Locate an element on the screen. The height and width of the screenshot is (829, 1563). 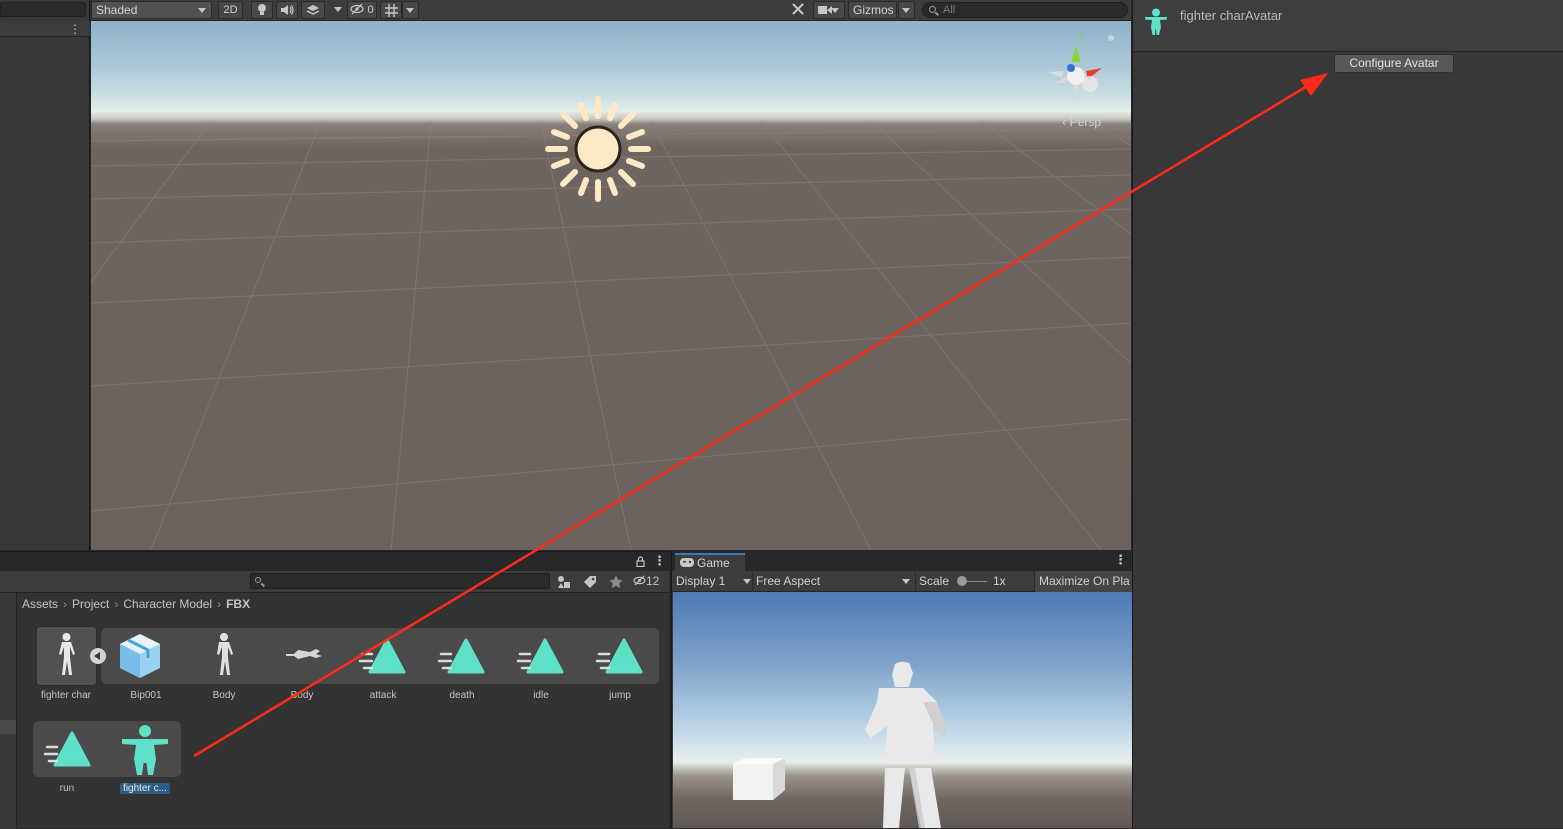
2d-toggle-button: 2D is located at coordinates (230, 10).